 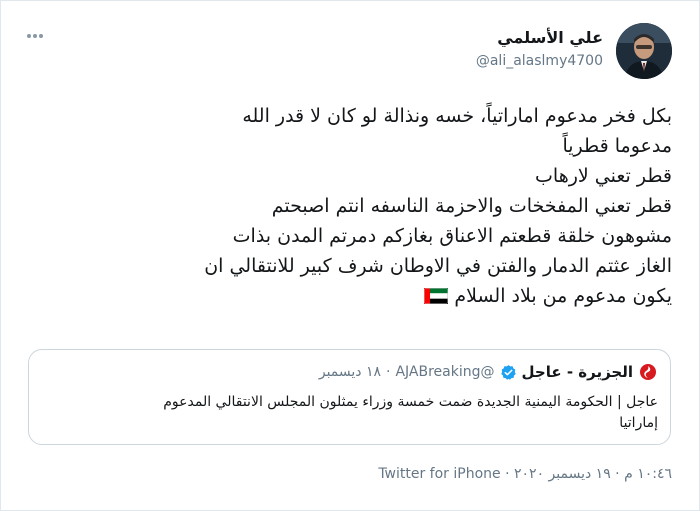 I want to click on quoted-author-name: الجزيرة - عاجل, so click(x=577, y=372).